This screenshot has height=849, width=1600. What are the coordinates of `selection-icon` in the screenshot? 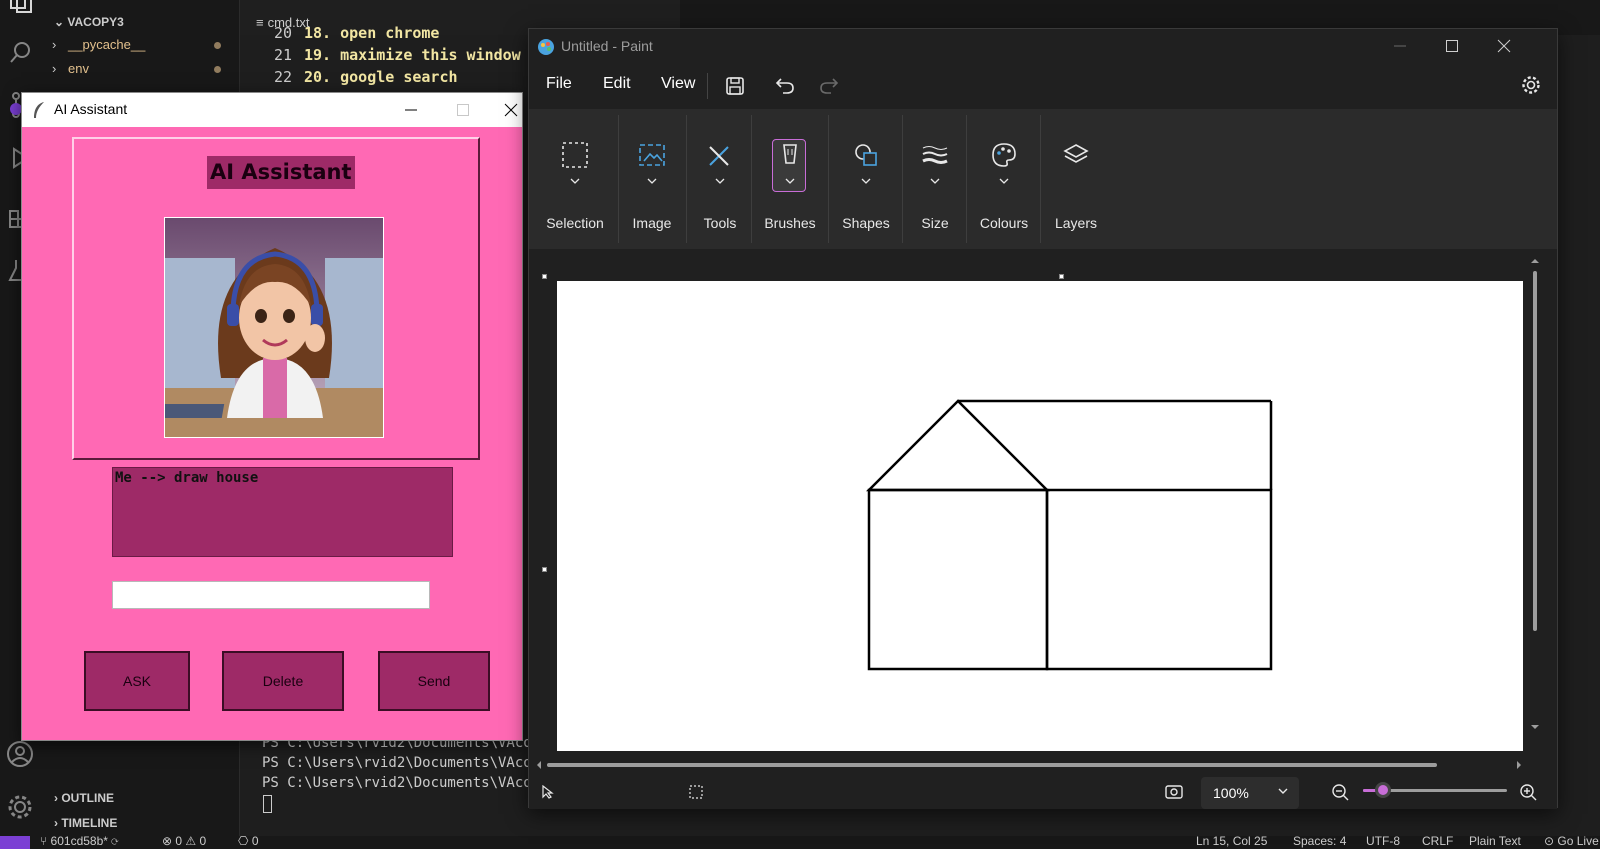 It's located at (575, 155).